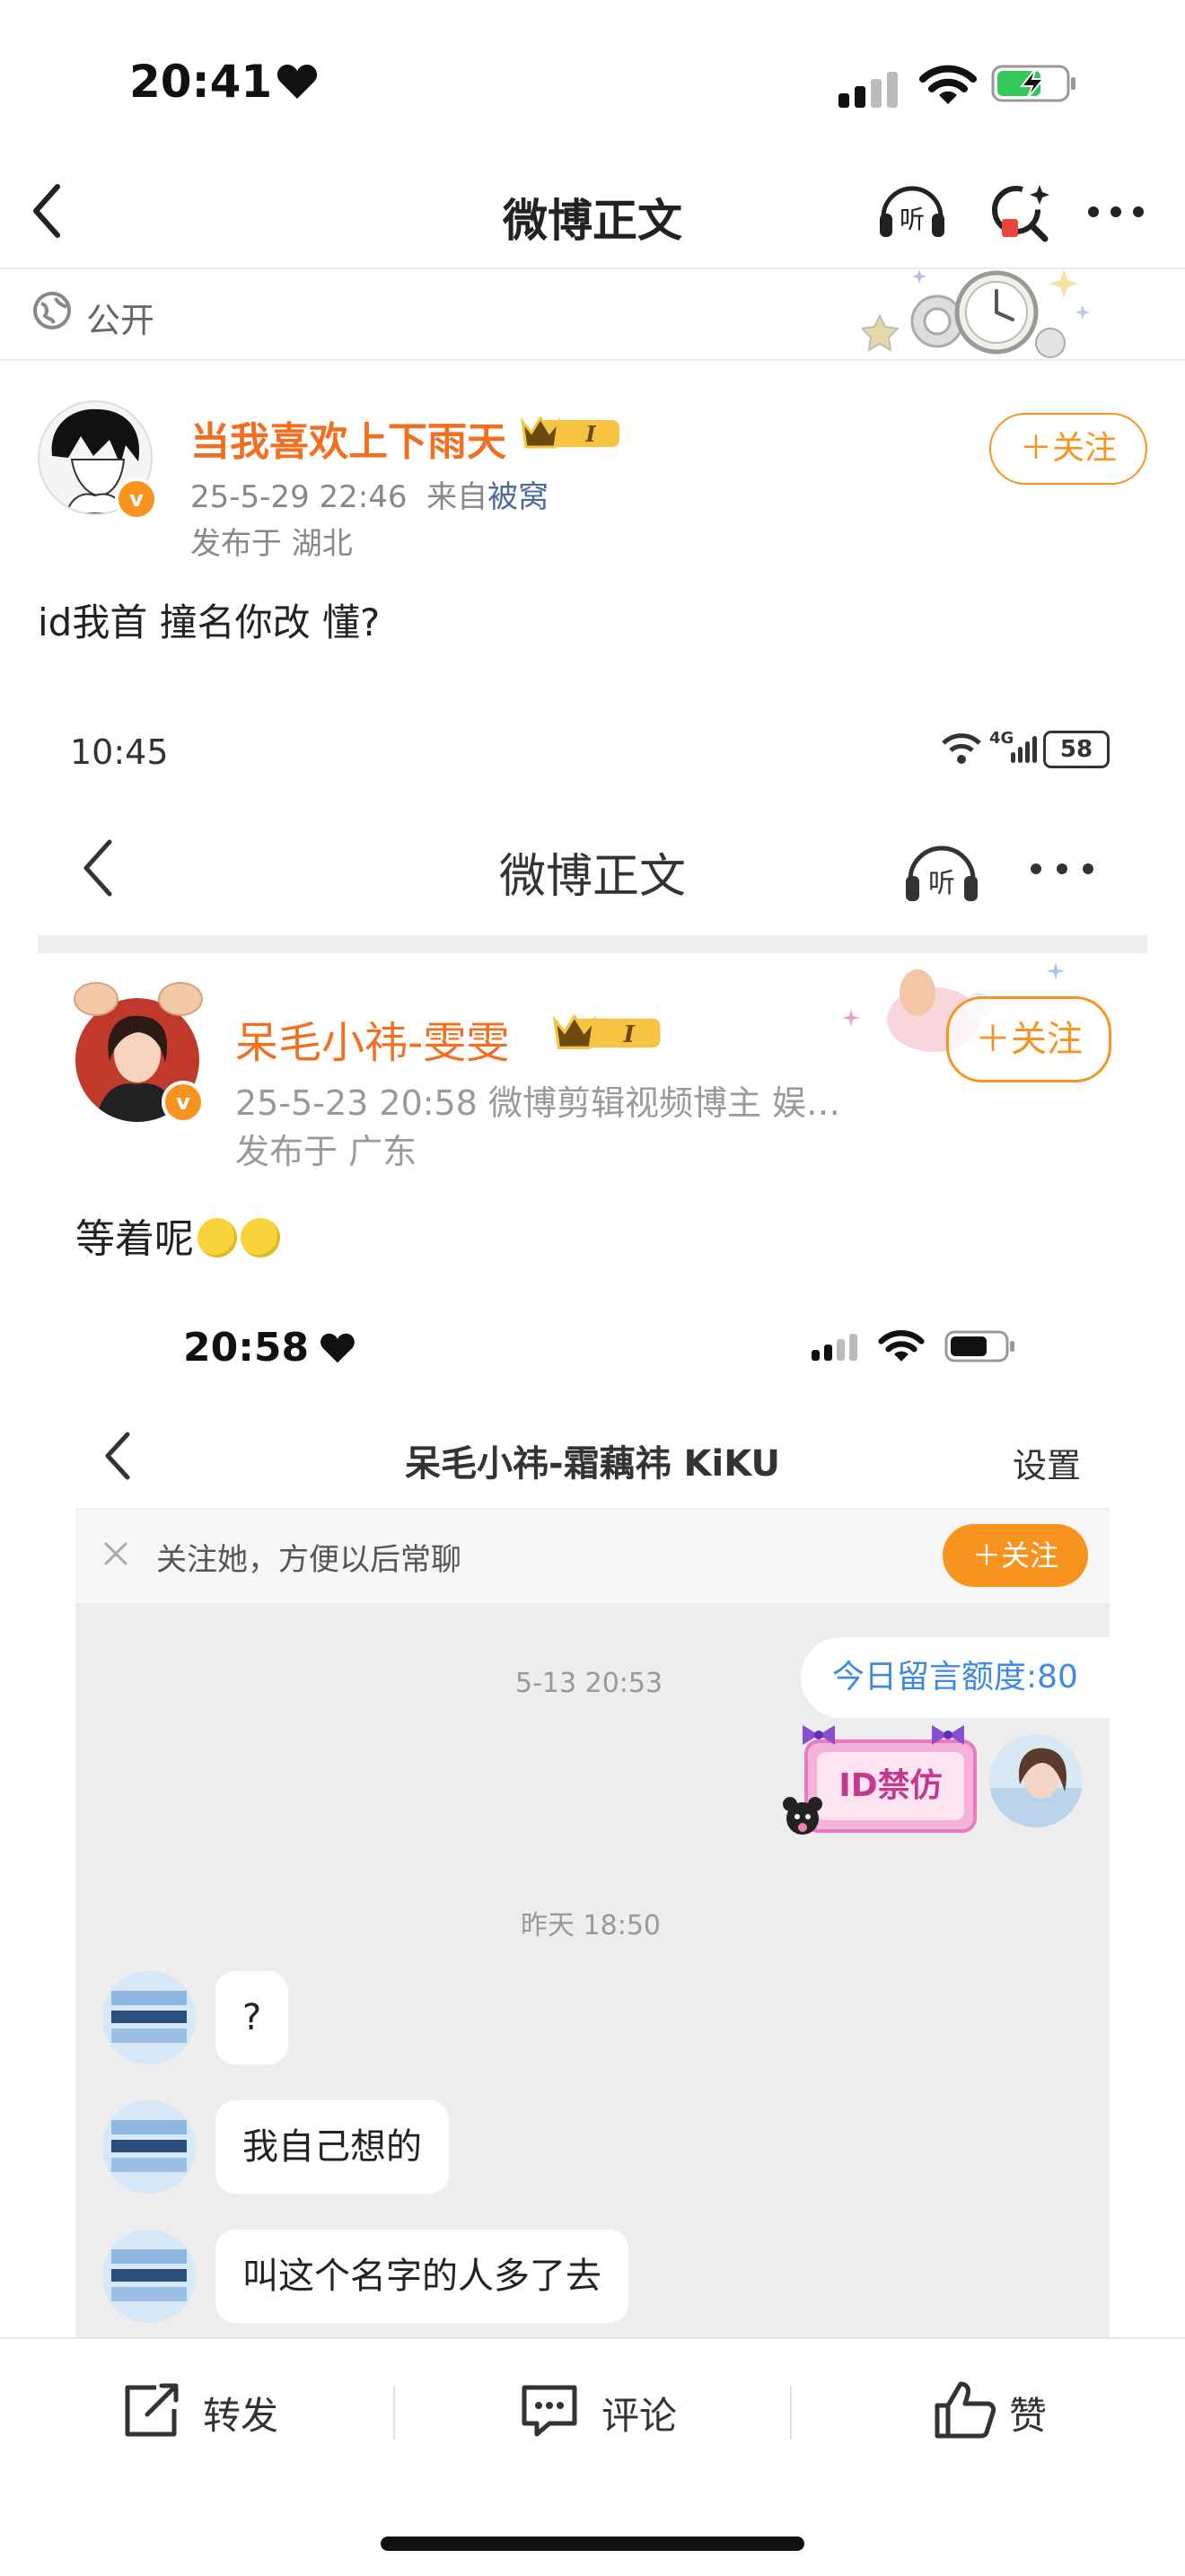 This screenshot has height=2576, width=1185. Describe the element at coordinates (96, 999) in the screenshot. I see `shot1-cat-ear-left` at that location.